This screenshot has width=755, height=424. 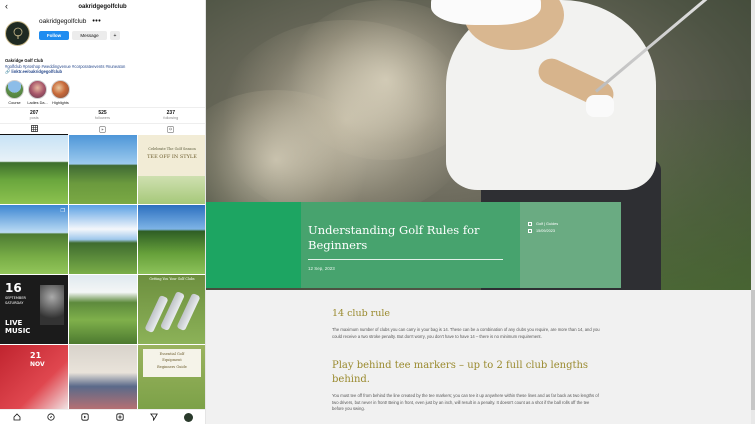 What do you see at coordinates (171, 309) in the screenshot?
I see `post-thumbnail: Getting You Your Golf Clubs` at bounding box center [171, 309].